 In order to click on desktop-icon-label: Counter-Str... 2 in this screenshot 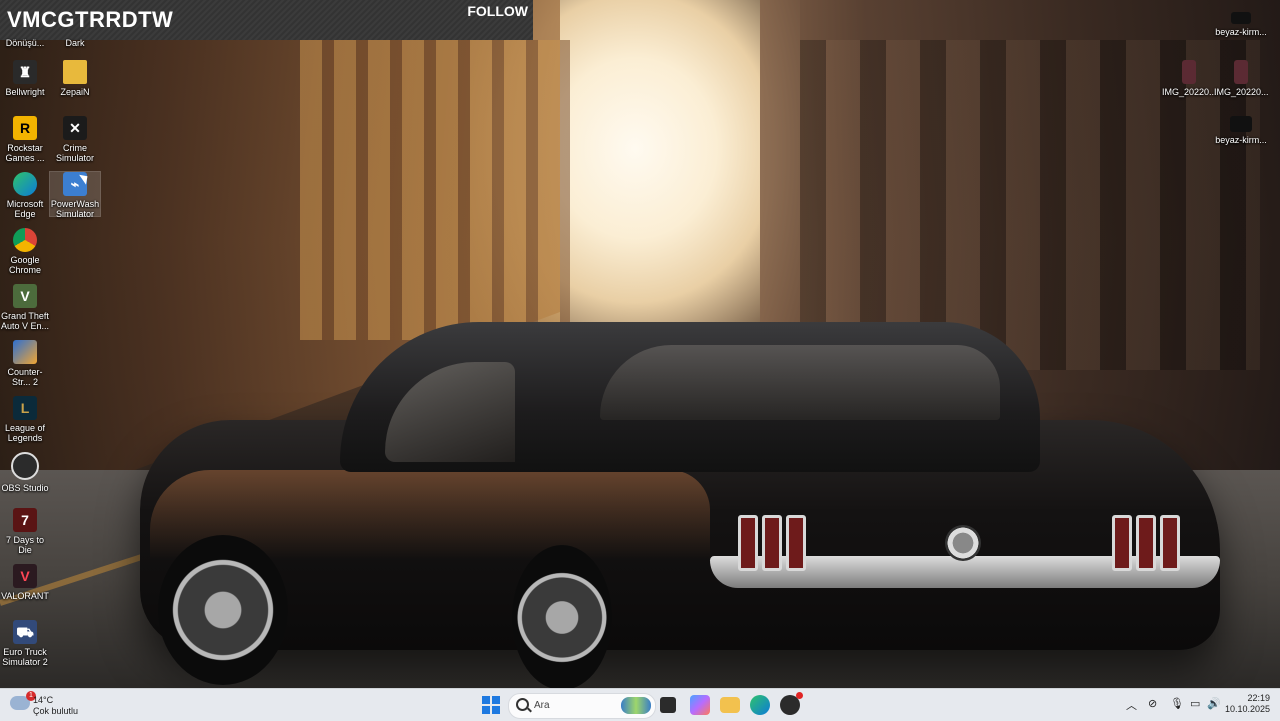, I will do `click(25, 377)`.